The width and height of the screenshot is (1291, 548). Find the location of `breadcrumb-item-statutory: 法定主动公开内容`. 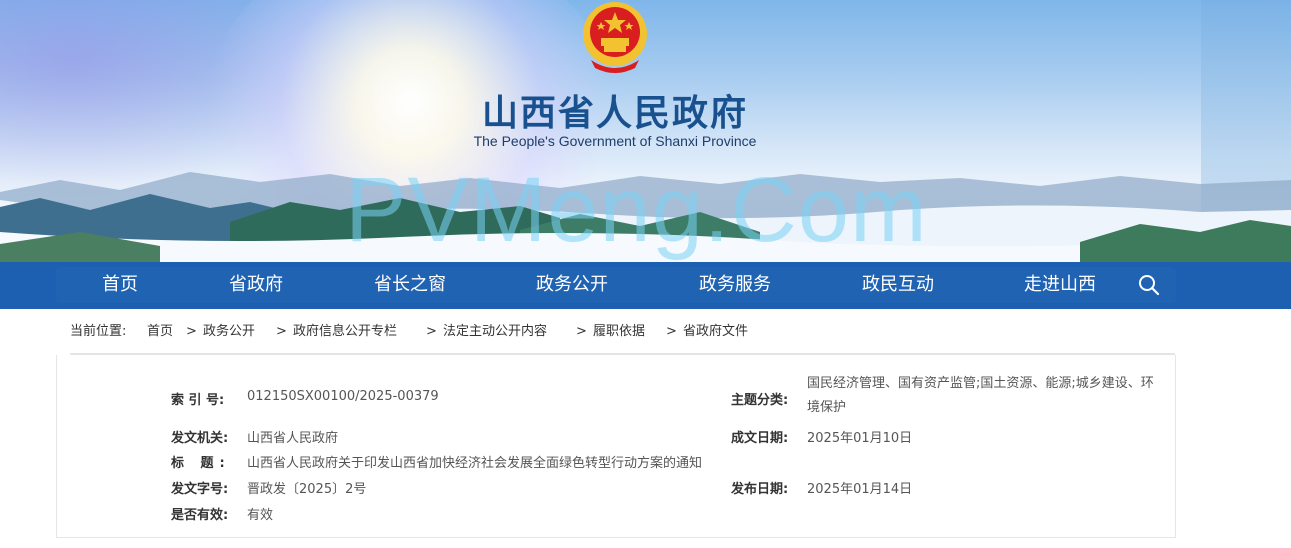

breadcrumb-item-statutory: 法定主动公开内容 is located at coordinates (495, 332).